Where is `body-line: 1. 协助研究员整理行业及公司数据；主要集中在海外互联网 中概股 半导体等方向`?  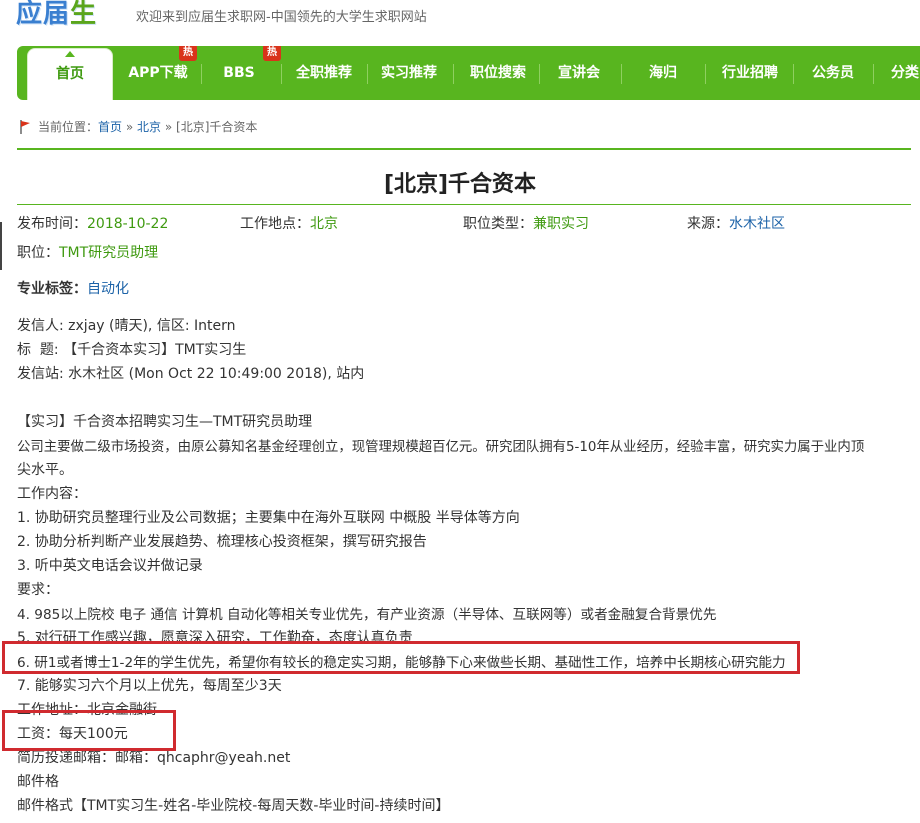
body-line: 1. 协助研究员整理行业及公司数据；主要集中在海外互联网 中概股 半导体等方向 is located at coordinates (268, 518).